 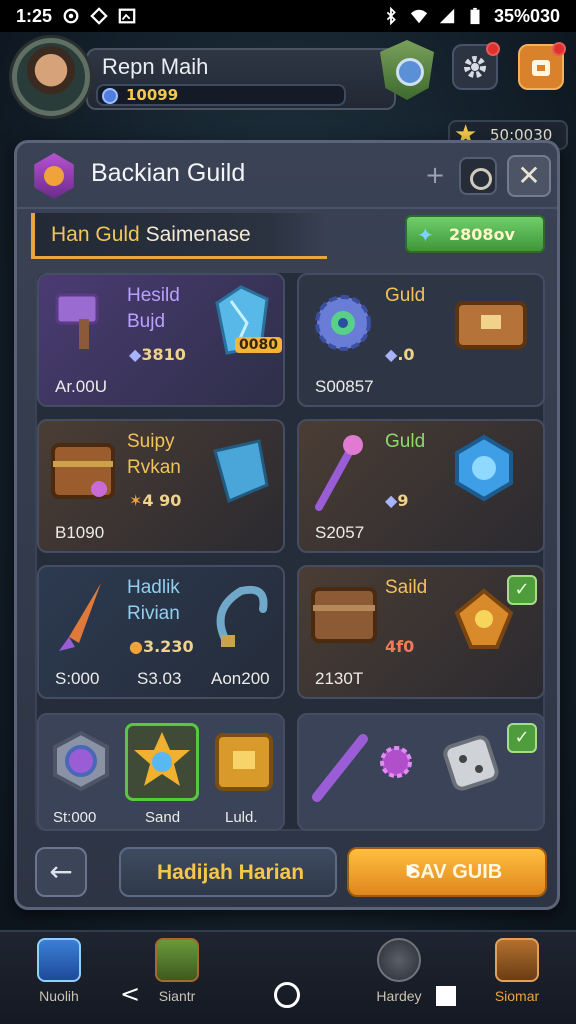 What do you see at coordinates (406, 587) in the screenshot?
I see `item-name: Saild` at bounding box center [406, 587].